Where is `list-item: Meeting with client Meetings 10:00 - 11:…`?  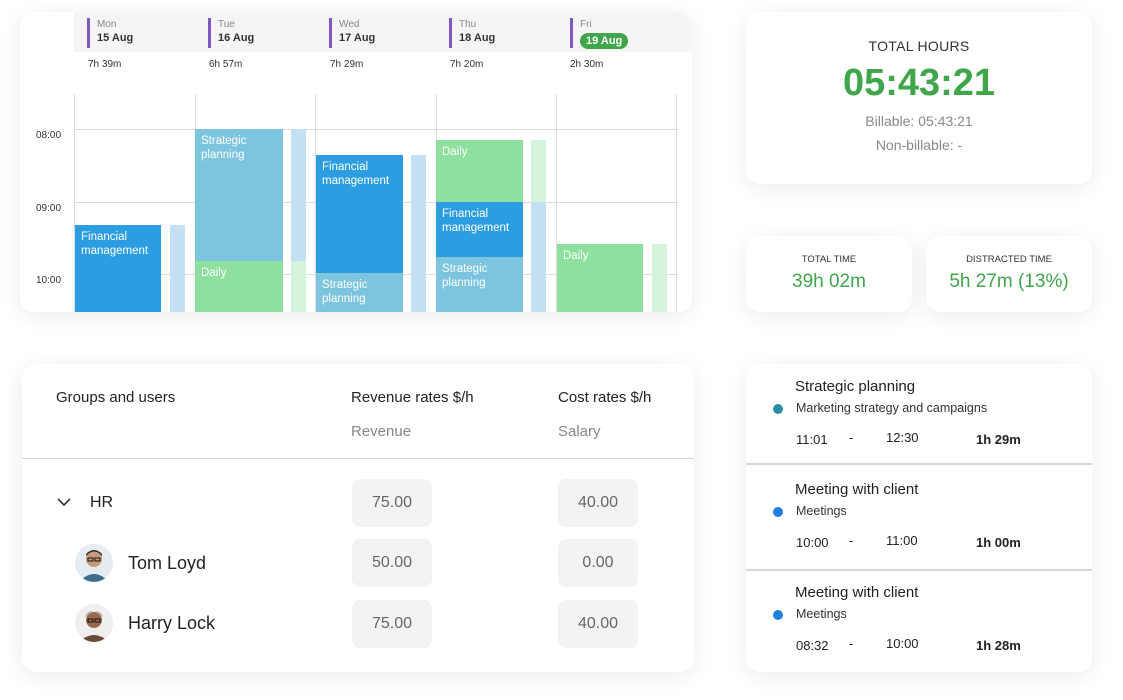 list-item: Meeting with client Meetings 10:00 - 11:… is located at coordinates (919, 518).